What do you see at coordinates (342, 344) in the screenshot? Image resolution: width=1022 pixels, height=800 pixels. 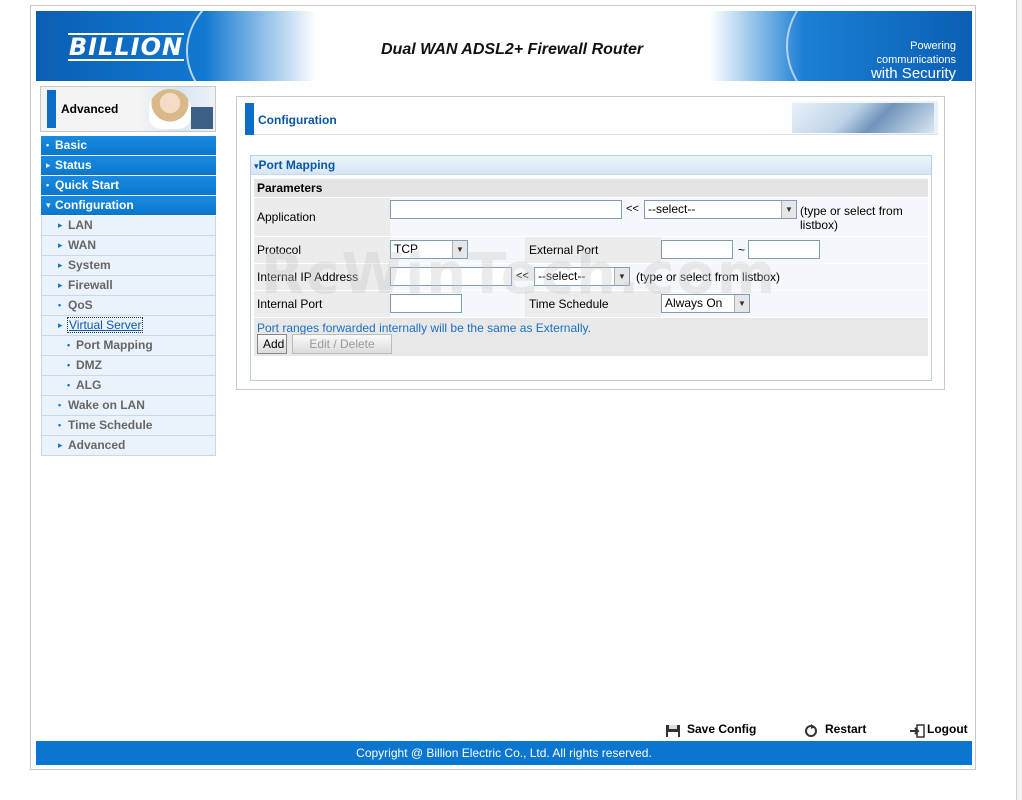 I see `edit-delete-button: Edit / Delete` at bounding box center [342, 344].